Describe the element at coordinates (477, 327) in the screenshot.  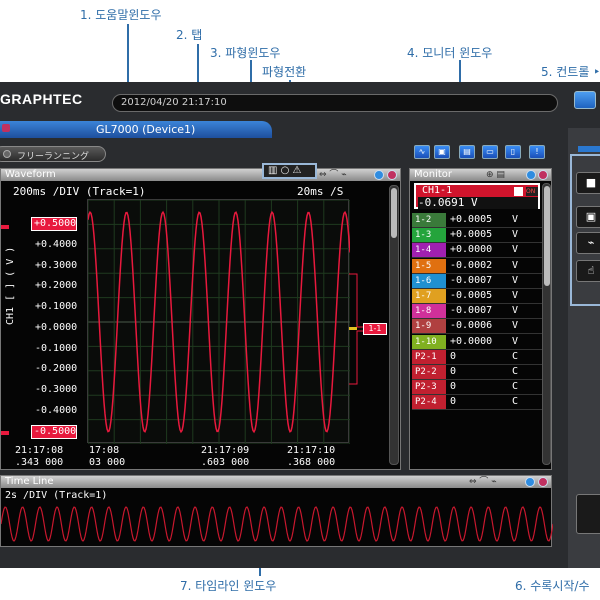
I see `monitor-row: 1-9 -0.0006 V` at that location.